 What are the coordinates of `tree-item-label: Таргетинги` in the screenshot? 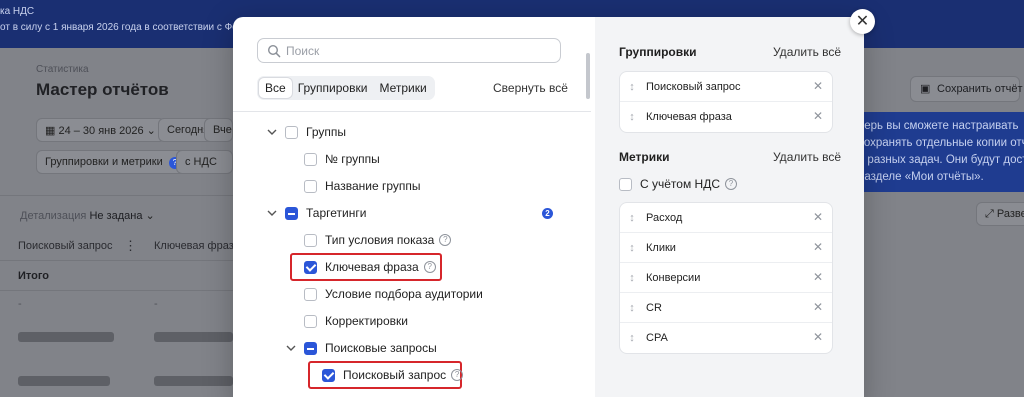 It's located at (336, 213).